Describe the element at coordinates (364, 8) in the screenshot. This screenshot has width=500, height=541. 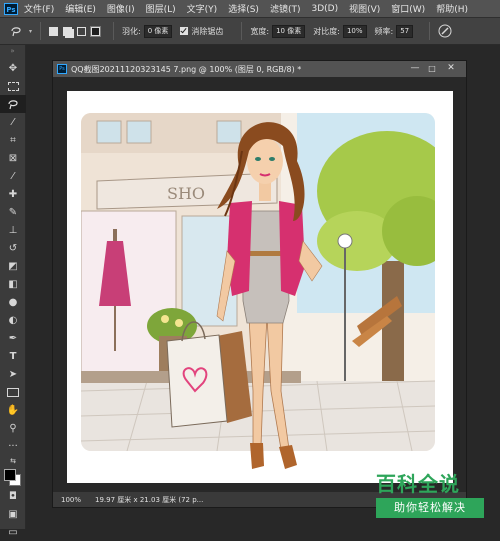
I see `menu-view: 视图(V)` at that location.